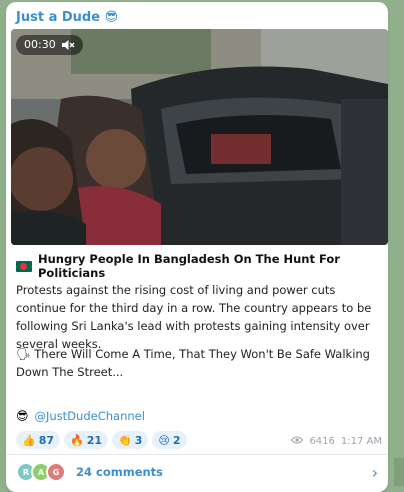  I want to click on comments-label: 24 comments, so click(120, 472).